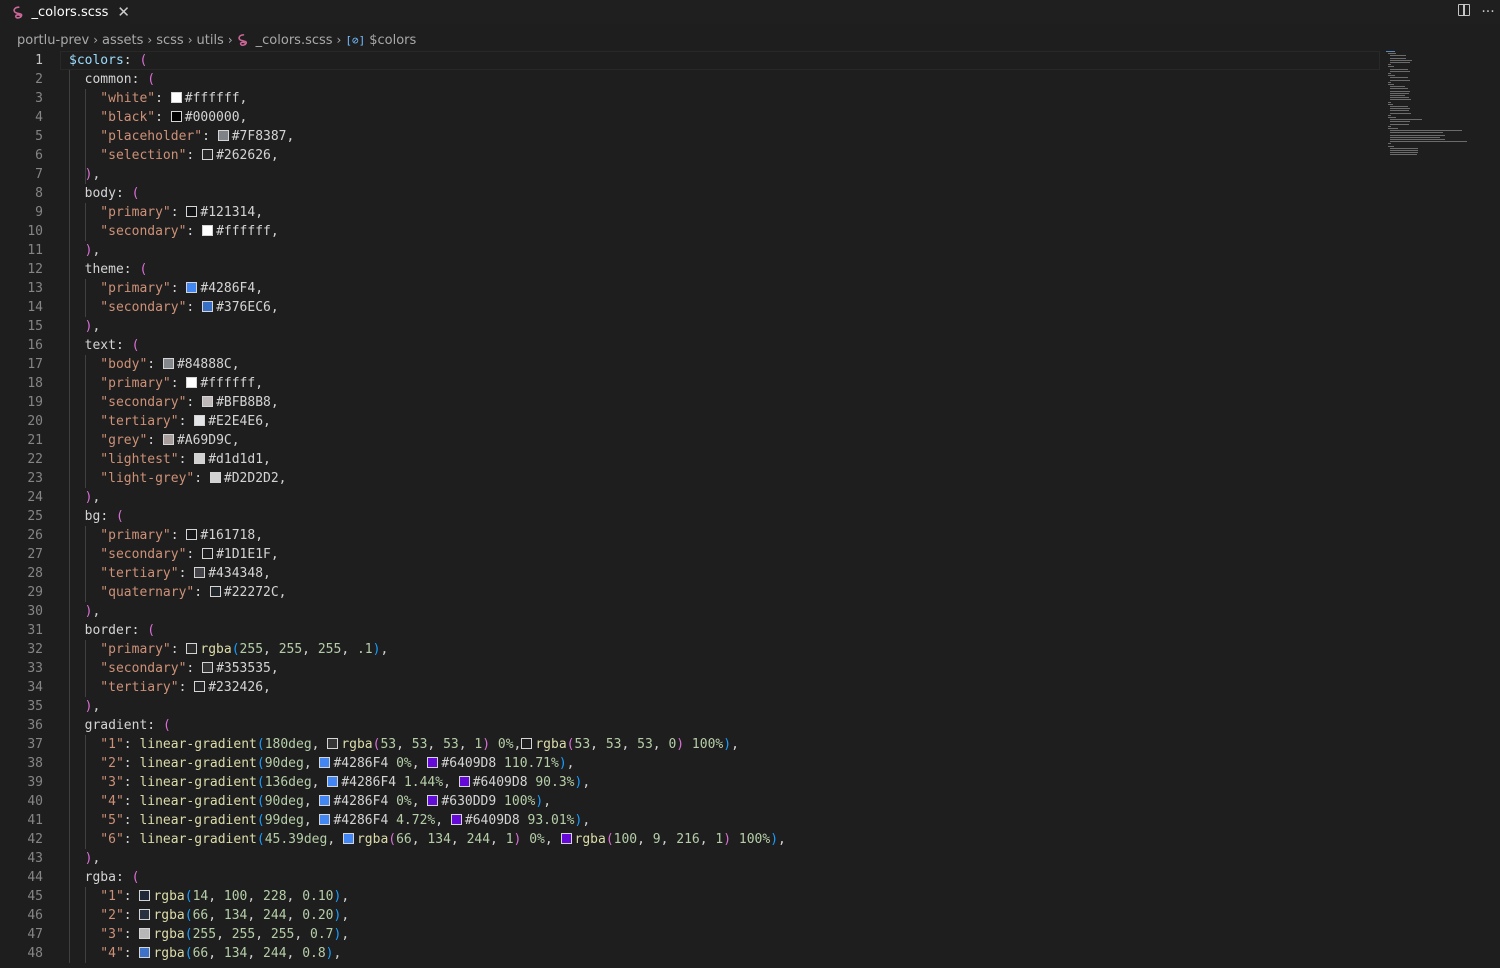  I want to click on breadcrumb-item-utils: utils, so click(210, 40).